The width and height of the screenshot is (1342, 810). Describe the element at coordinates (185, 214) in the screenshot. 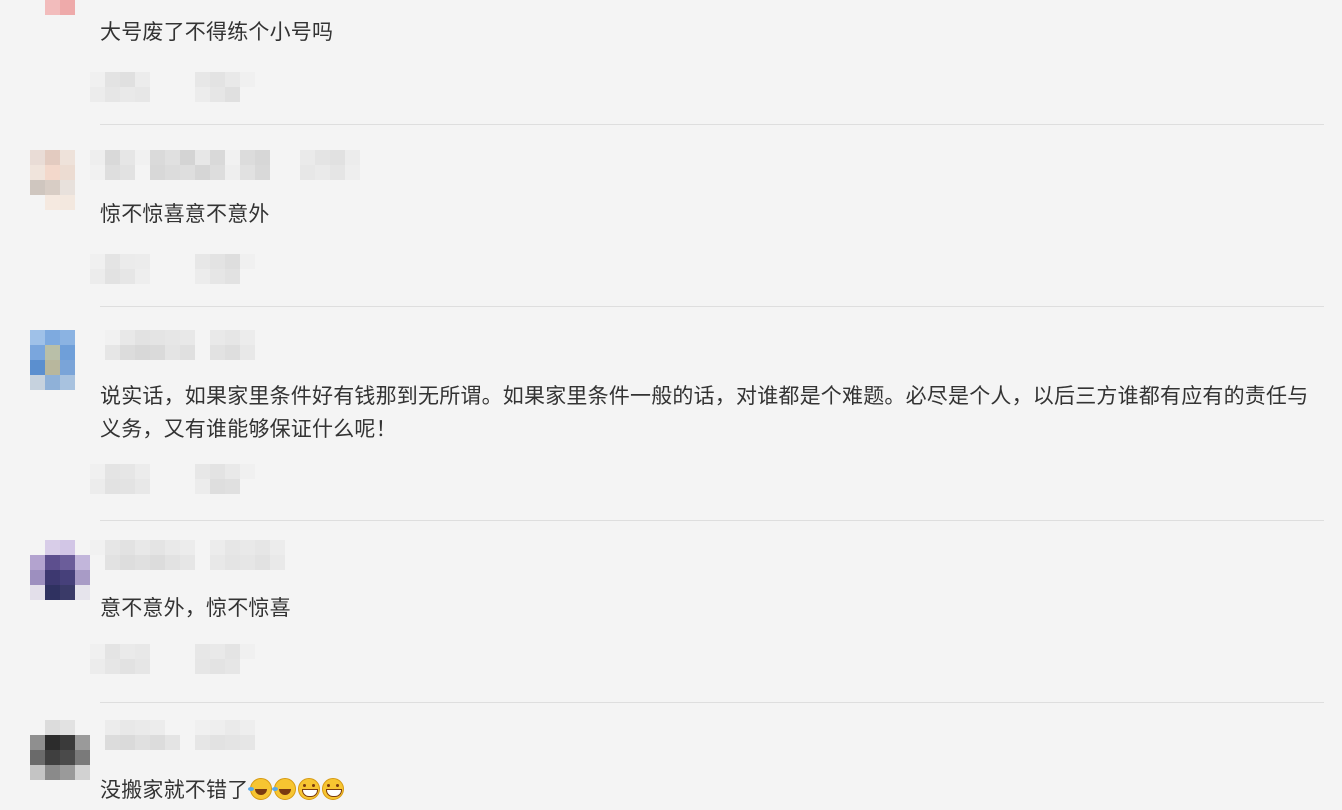

I see `comment-text: 惊不惊喜意不意外` at that location.